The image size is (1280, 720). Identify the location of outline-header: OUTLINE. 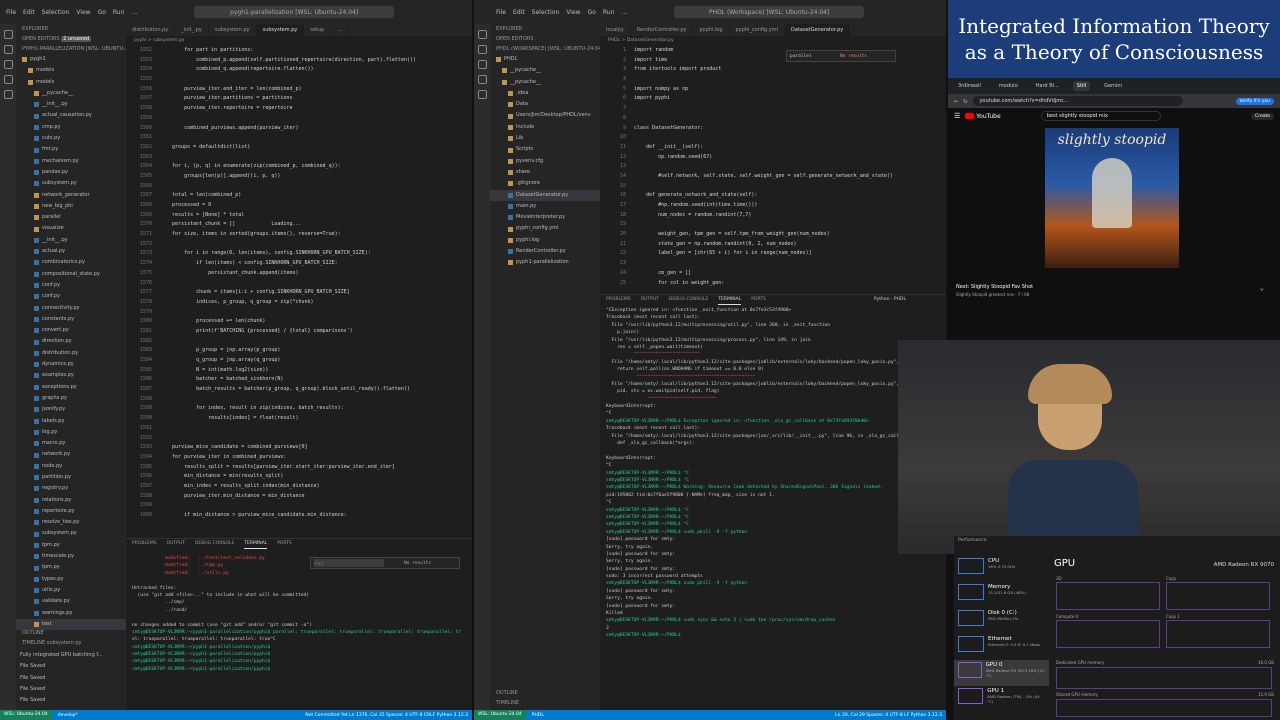
(33, 633).